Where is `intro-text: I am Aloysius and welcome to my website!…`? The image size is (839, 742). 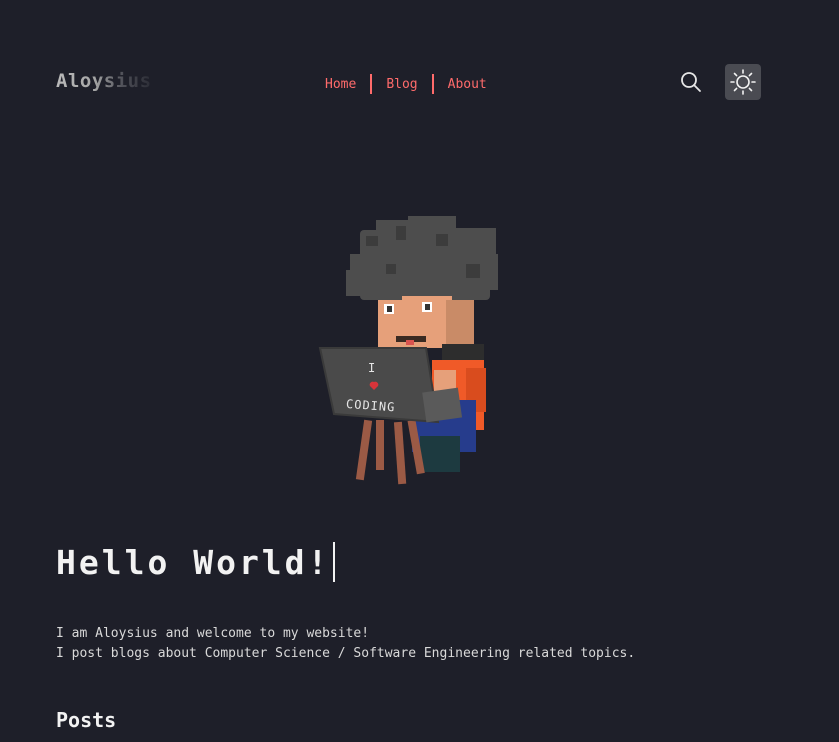
intro-text: I am Aloysius and welcome to my website!… is located at coordinates (345, 644).